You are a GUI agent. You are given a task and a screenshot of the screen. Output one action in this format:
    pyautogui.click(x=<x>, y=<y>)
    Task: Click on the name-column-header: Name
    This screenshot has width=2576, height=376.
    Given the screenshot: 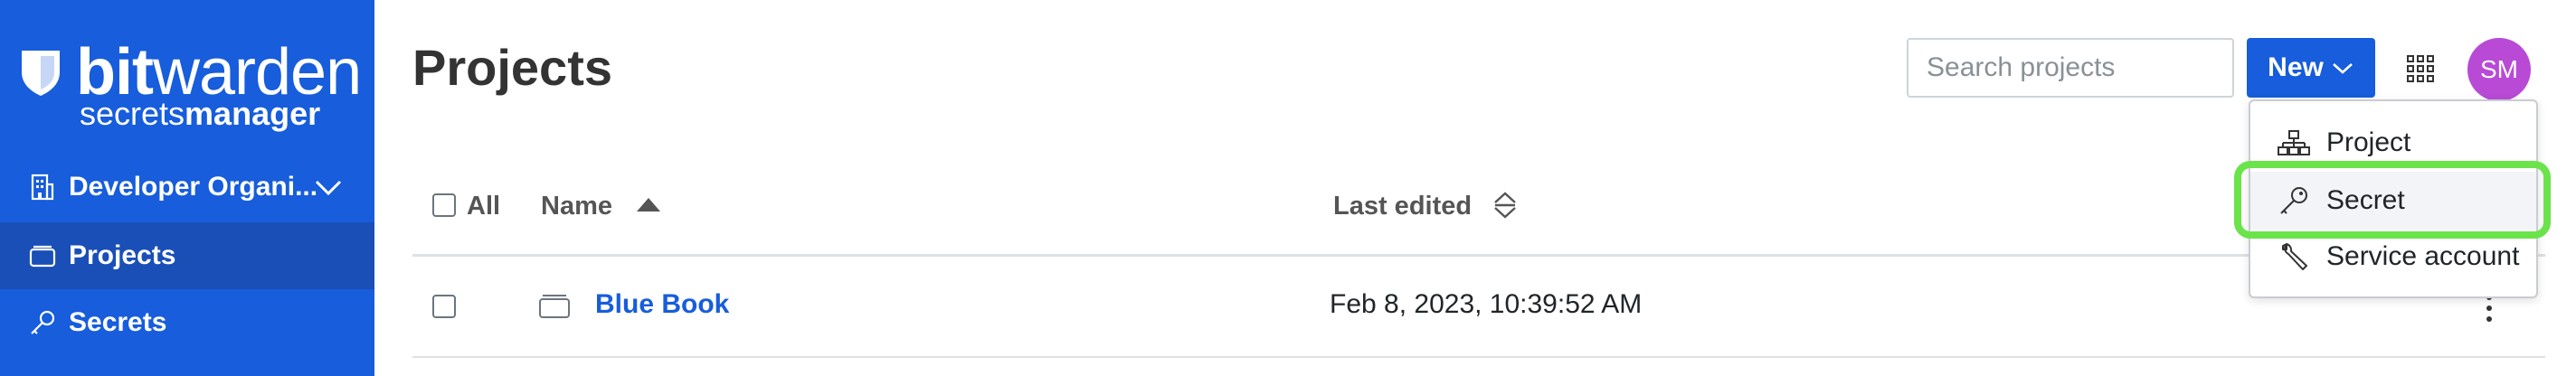 What is the action you would take?
    pyautogui.click(x=576, y=206)
    